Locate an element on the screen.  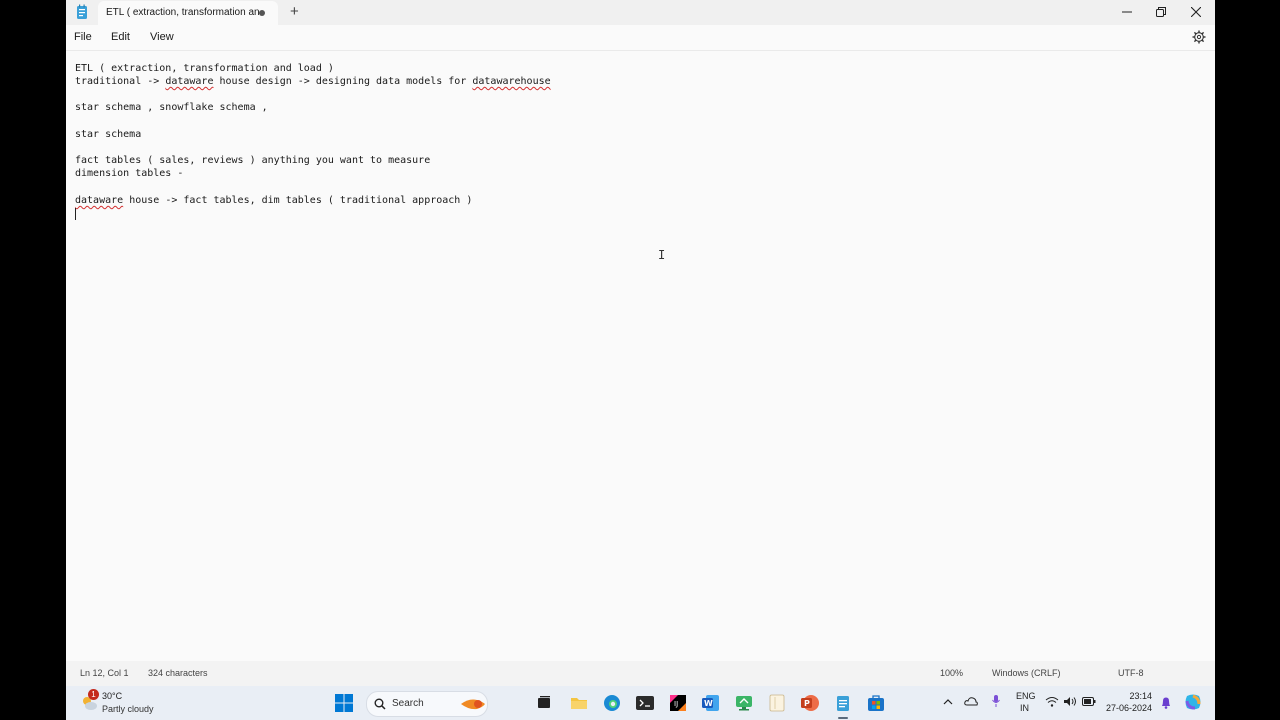
store-button is located at coordinates (876, 703).